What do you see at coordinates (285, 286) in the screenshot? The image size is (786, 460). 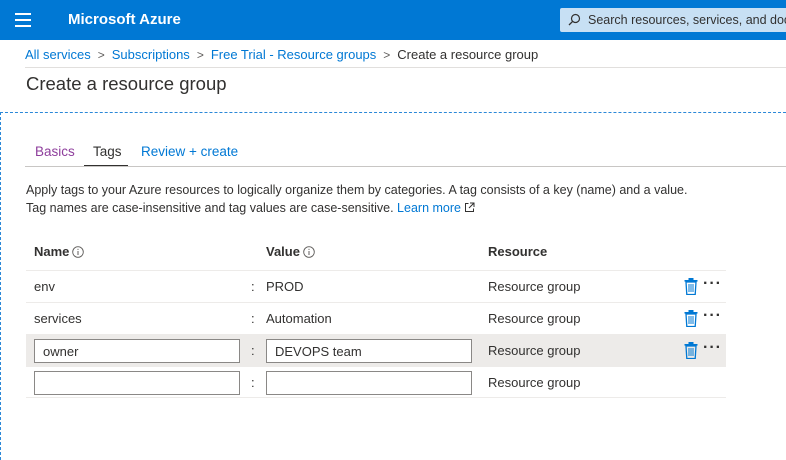 I see `tag-value: PROD` at bounding box center [285, 286].